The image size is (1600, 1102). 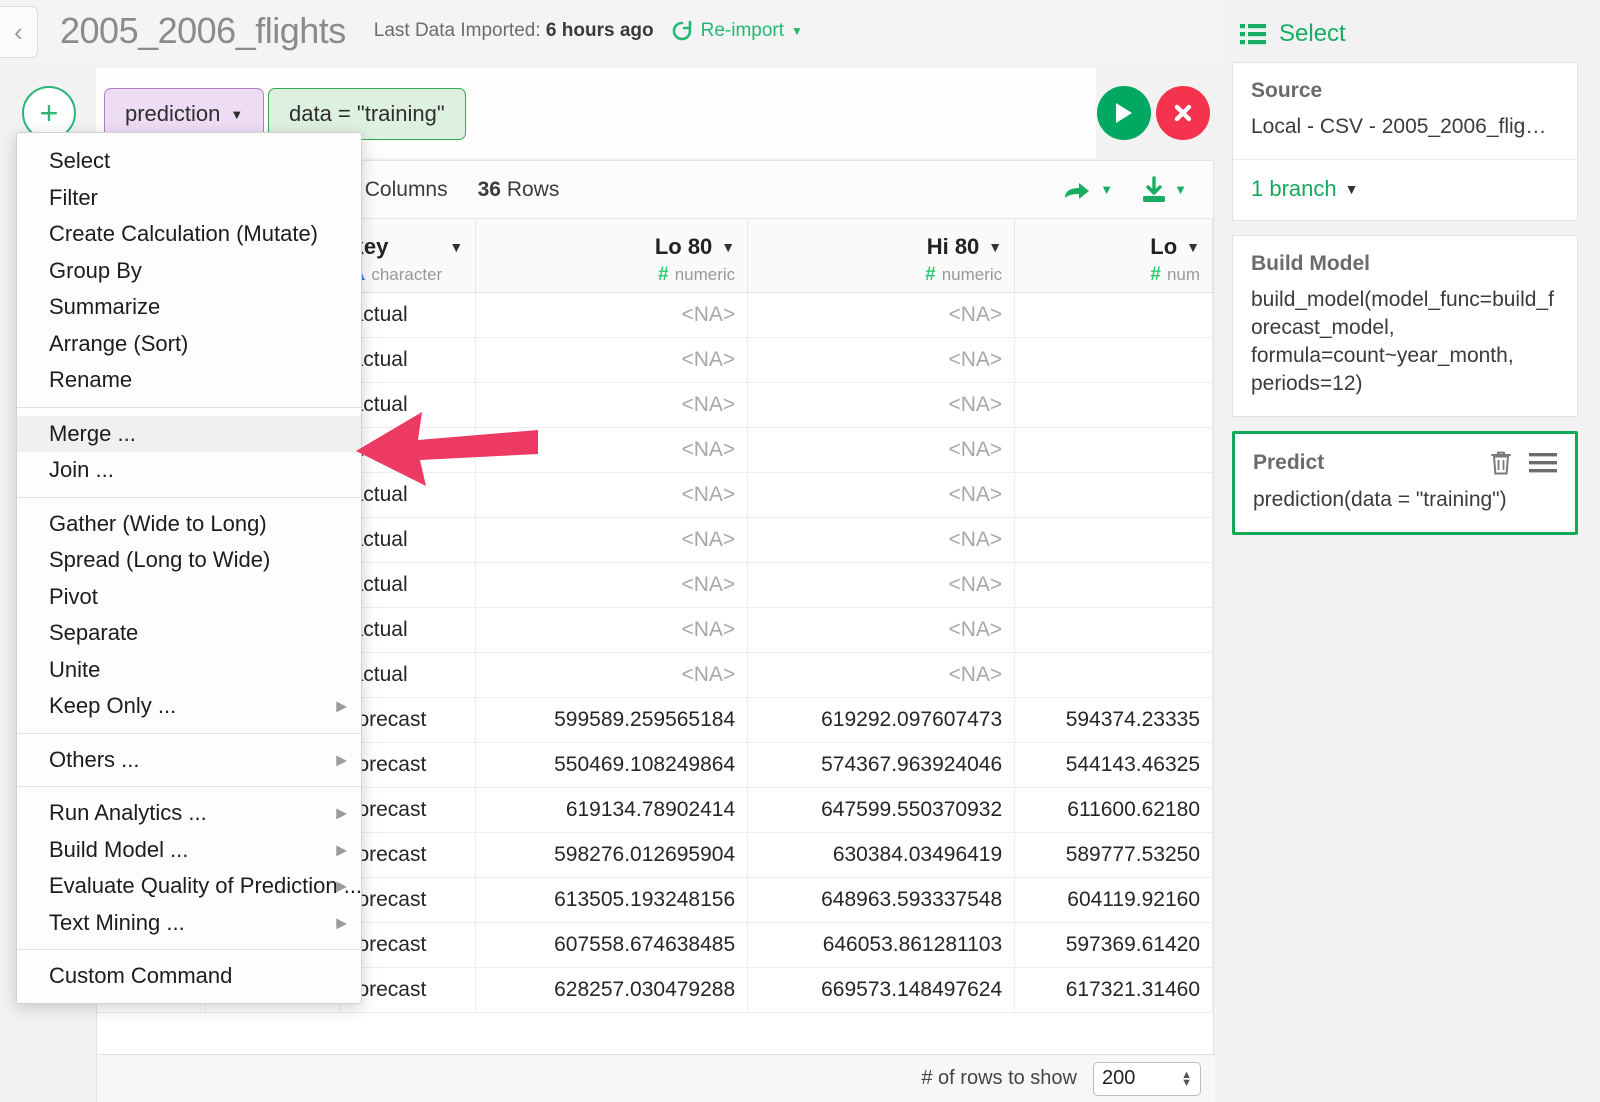 What do you see at coordinates (1114, 255) in the screenshot?
I see `column-header-lo: Lo ▼ # num` at bounding box center [1114, 255].